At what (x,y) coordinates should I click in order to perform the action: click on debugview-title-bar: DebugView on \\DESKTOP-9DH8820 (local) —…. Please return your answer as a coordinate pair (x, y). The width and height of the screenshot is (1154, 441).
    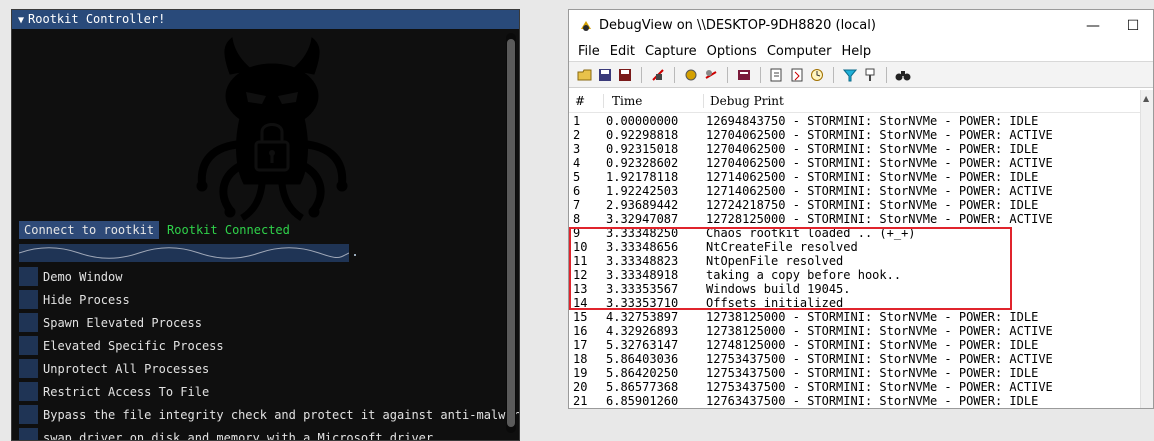
    Looking at the image, I should click on (861, 25).